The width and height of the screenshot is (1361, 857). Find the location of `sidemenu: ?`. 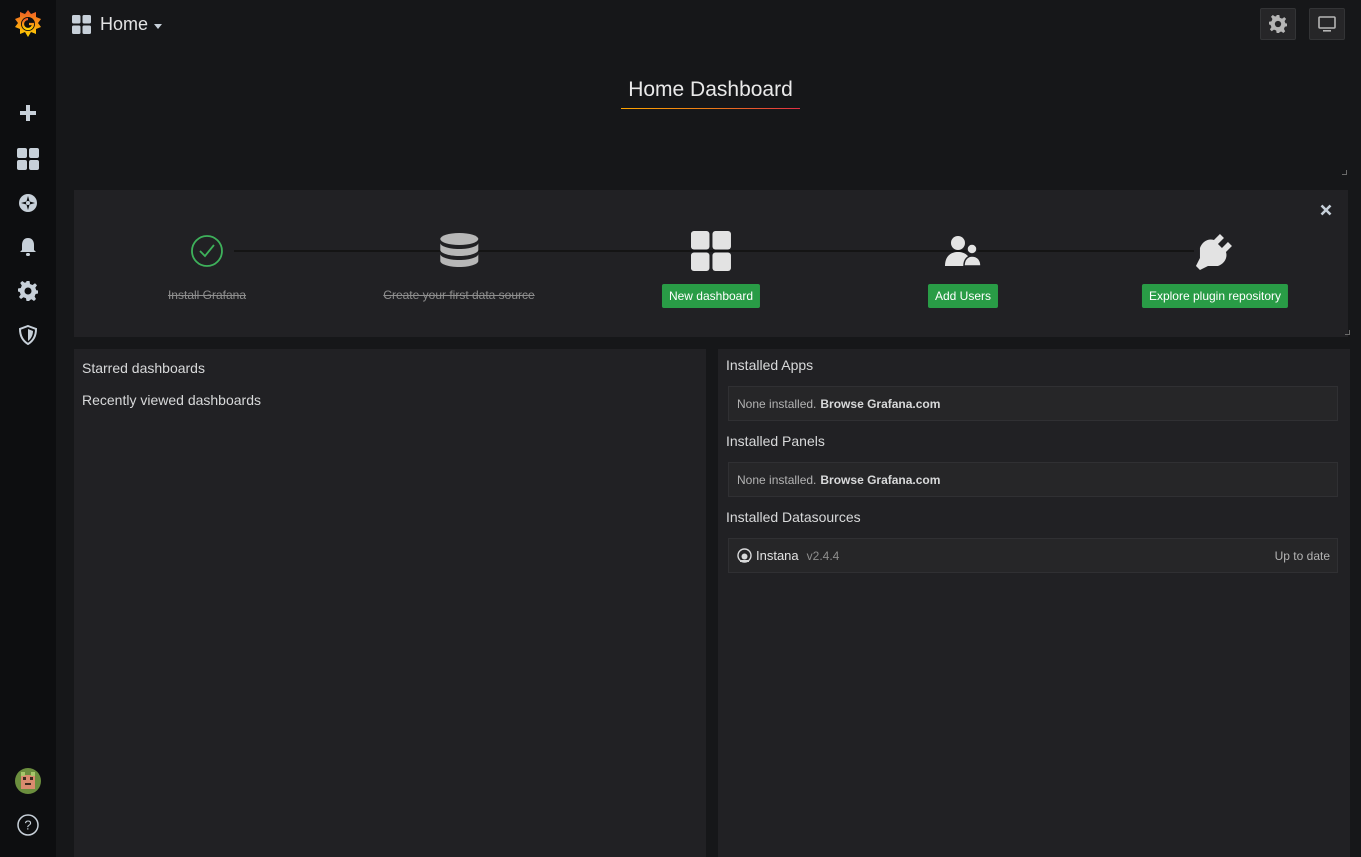

sidemenu: ? is located at coordinates (28, 428).